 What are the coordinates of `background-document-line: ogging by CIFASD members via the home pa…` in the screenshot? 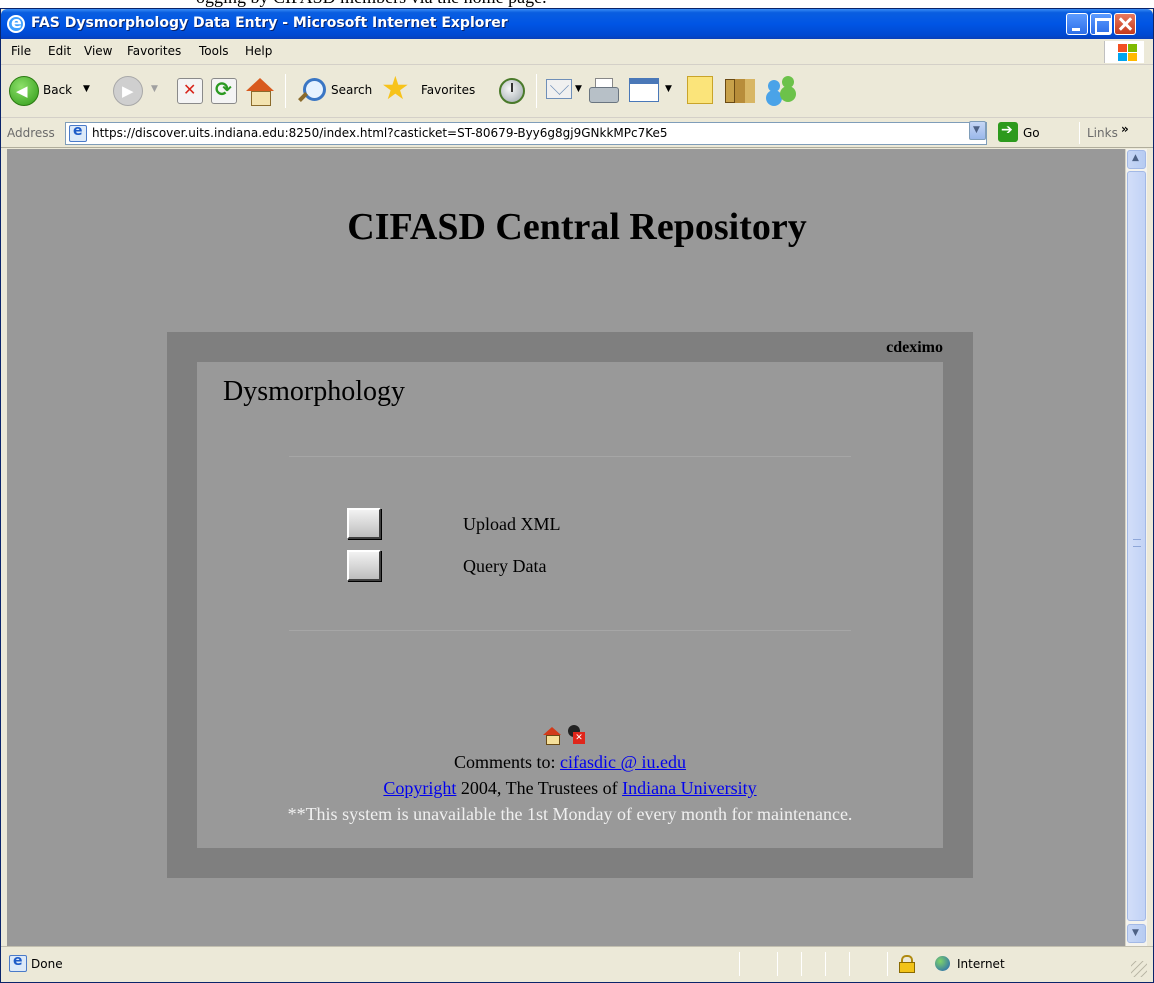 It's located at (371, 4).